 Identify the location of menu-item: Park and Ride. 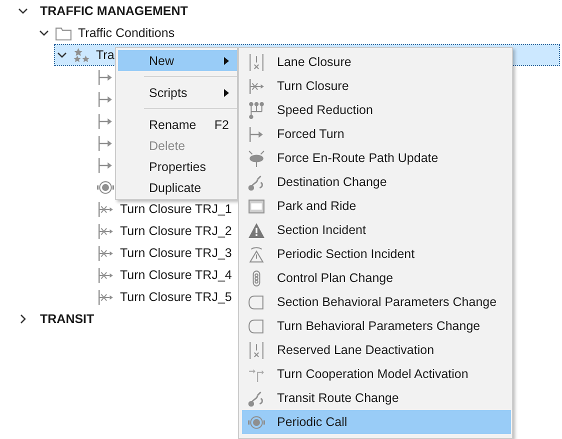
(376, 206).